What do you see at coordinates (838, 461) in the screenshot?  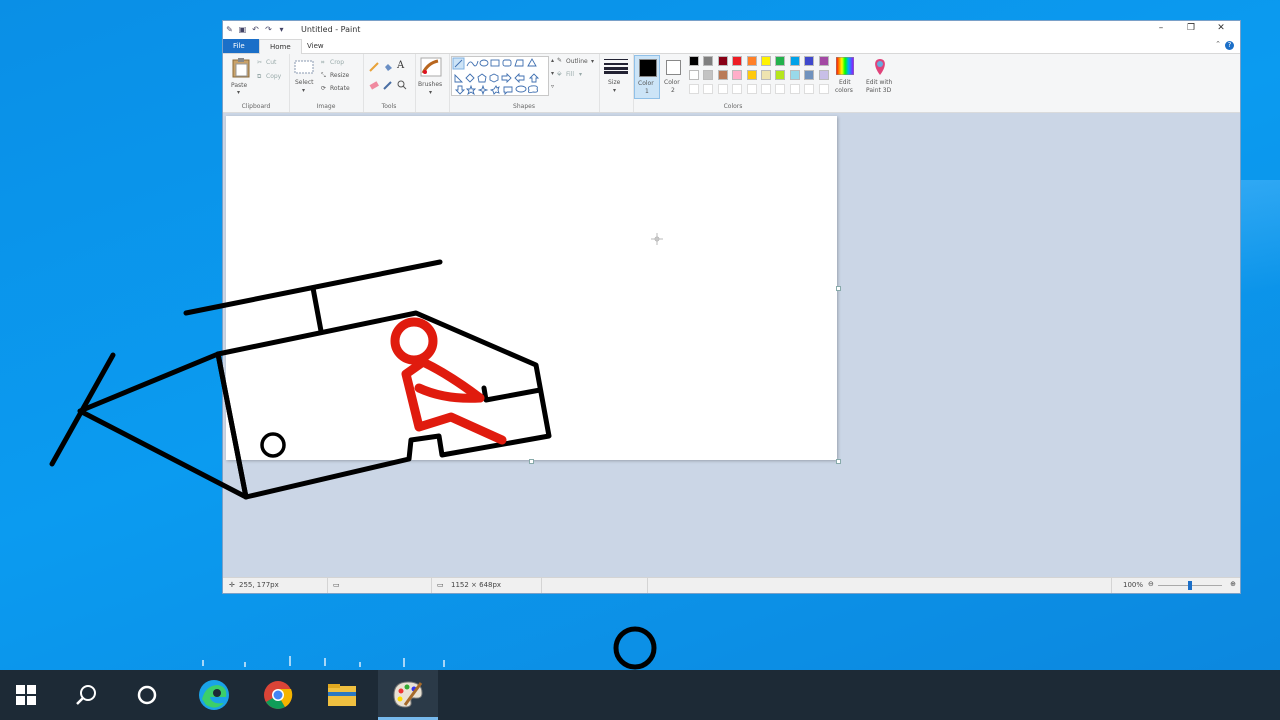 I see `resize-handle-corner` at bounding box center [838, 461].